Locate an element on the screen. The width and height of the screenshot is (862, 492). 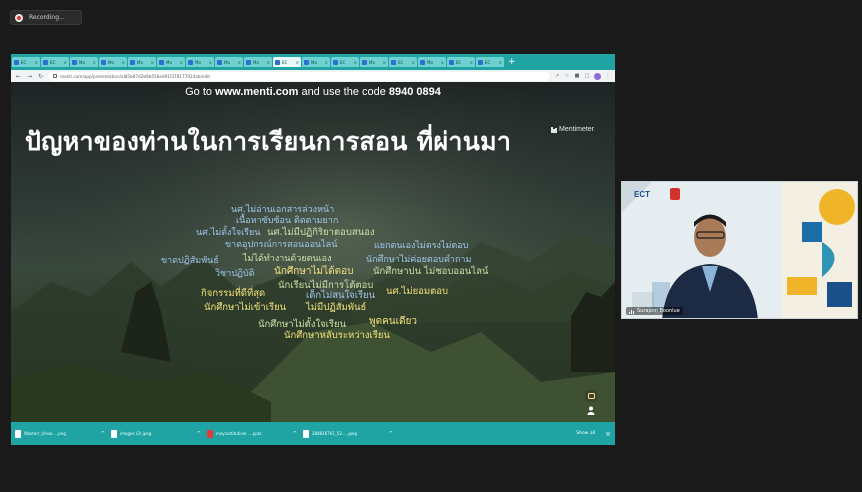
profile-avatar is located at coordinates (597, 76).